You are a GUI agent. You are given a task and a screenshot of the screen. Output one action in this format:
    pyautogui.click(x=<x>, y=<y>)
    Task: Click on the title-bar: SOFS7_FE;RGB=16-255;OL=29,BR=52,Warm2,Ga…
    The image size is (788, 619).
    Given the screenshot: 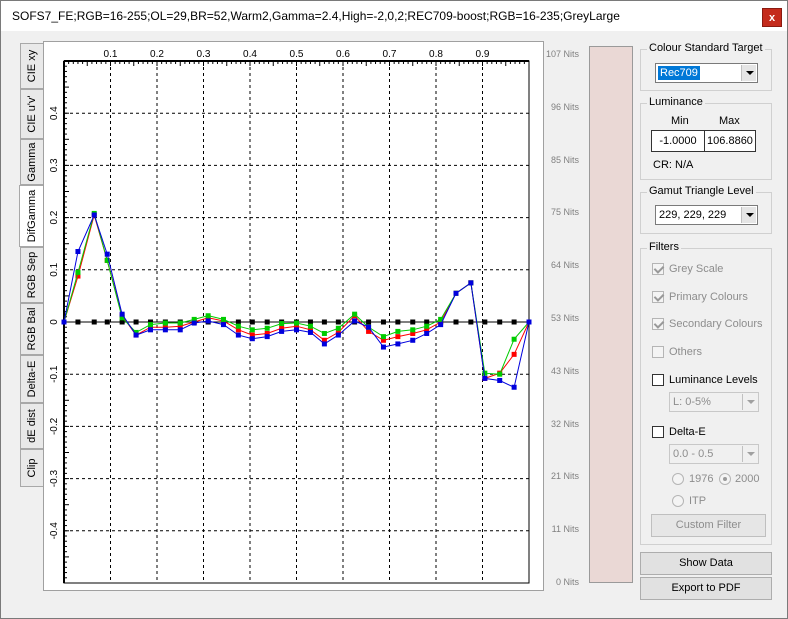 What is the action you would take?
    pyautogui.click(x=394, y=16)
    